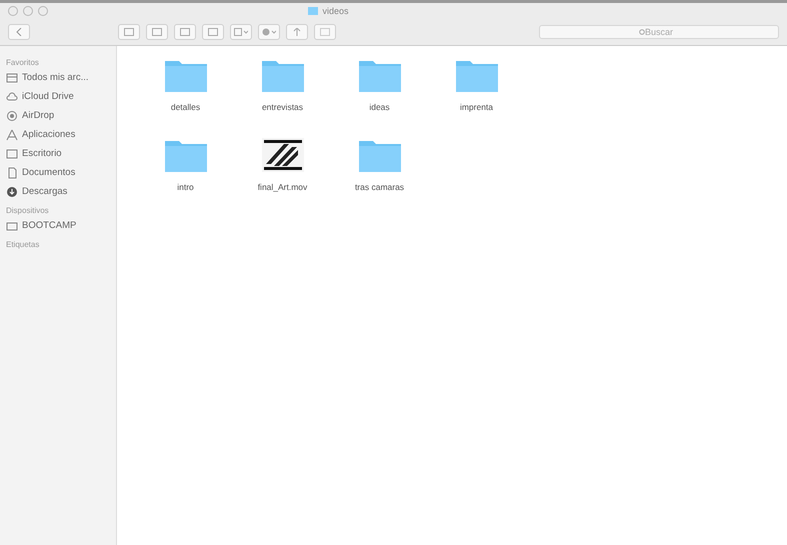  I want to click on sidebar-heading: Dispositivos, so click(28, 210).